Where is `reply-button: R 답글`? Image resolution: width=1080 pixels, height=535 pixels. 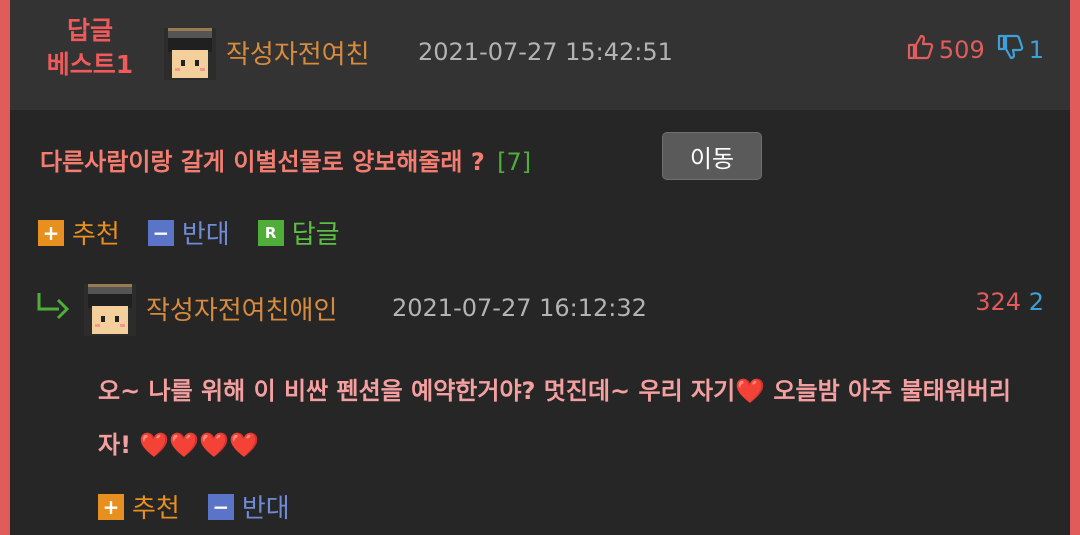 reply-button: R 답글 is located at coordinates (298, 232).